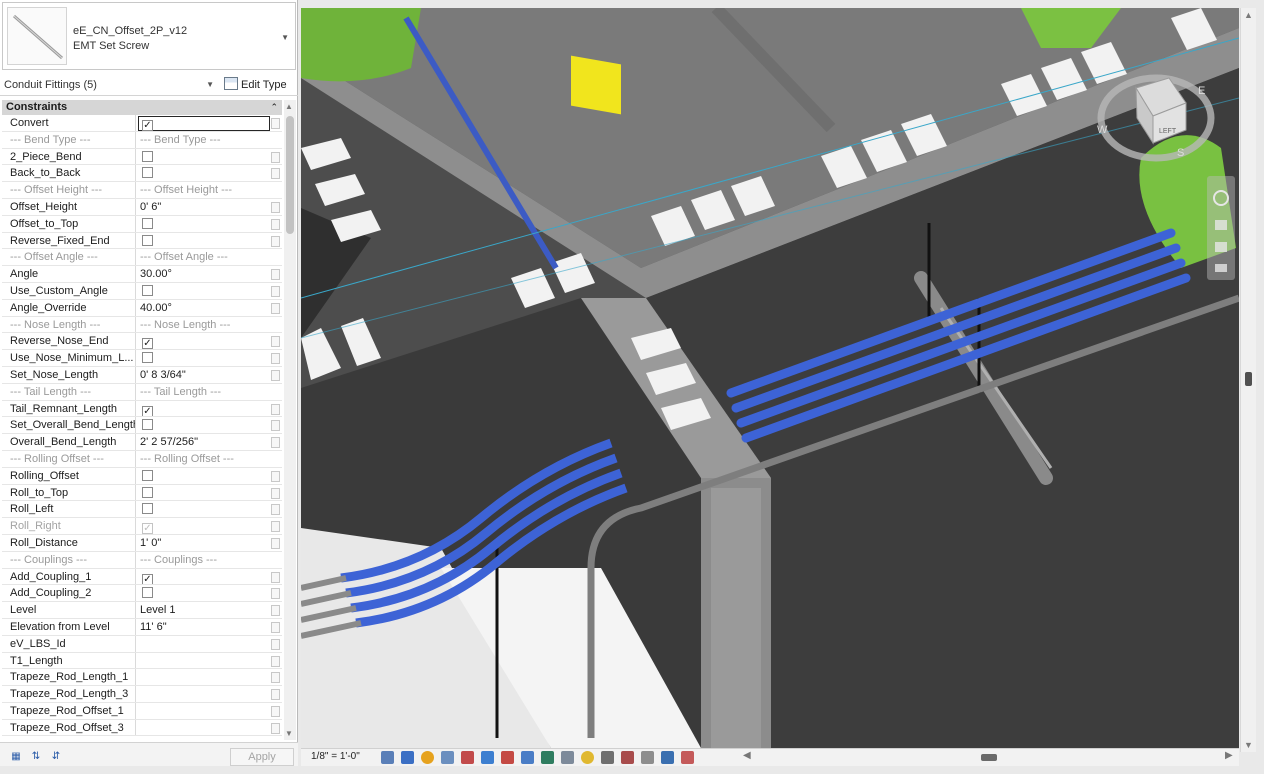  Describe the element at coordinates (203, 207) in the screenshot. I see `property-value: 0' 6"` at that location.